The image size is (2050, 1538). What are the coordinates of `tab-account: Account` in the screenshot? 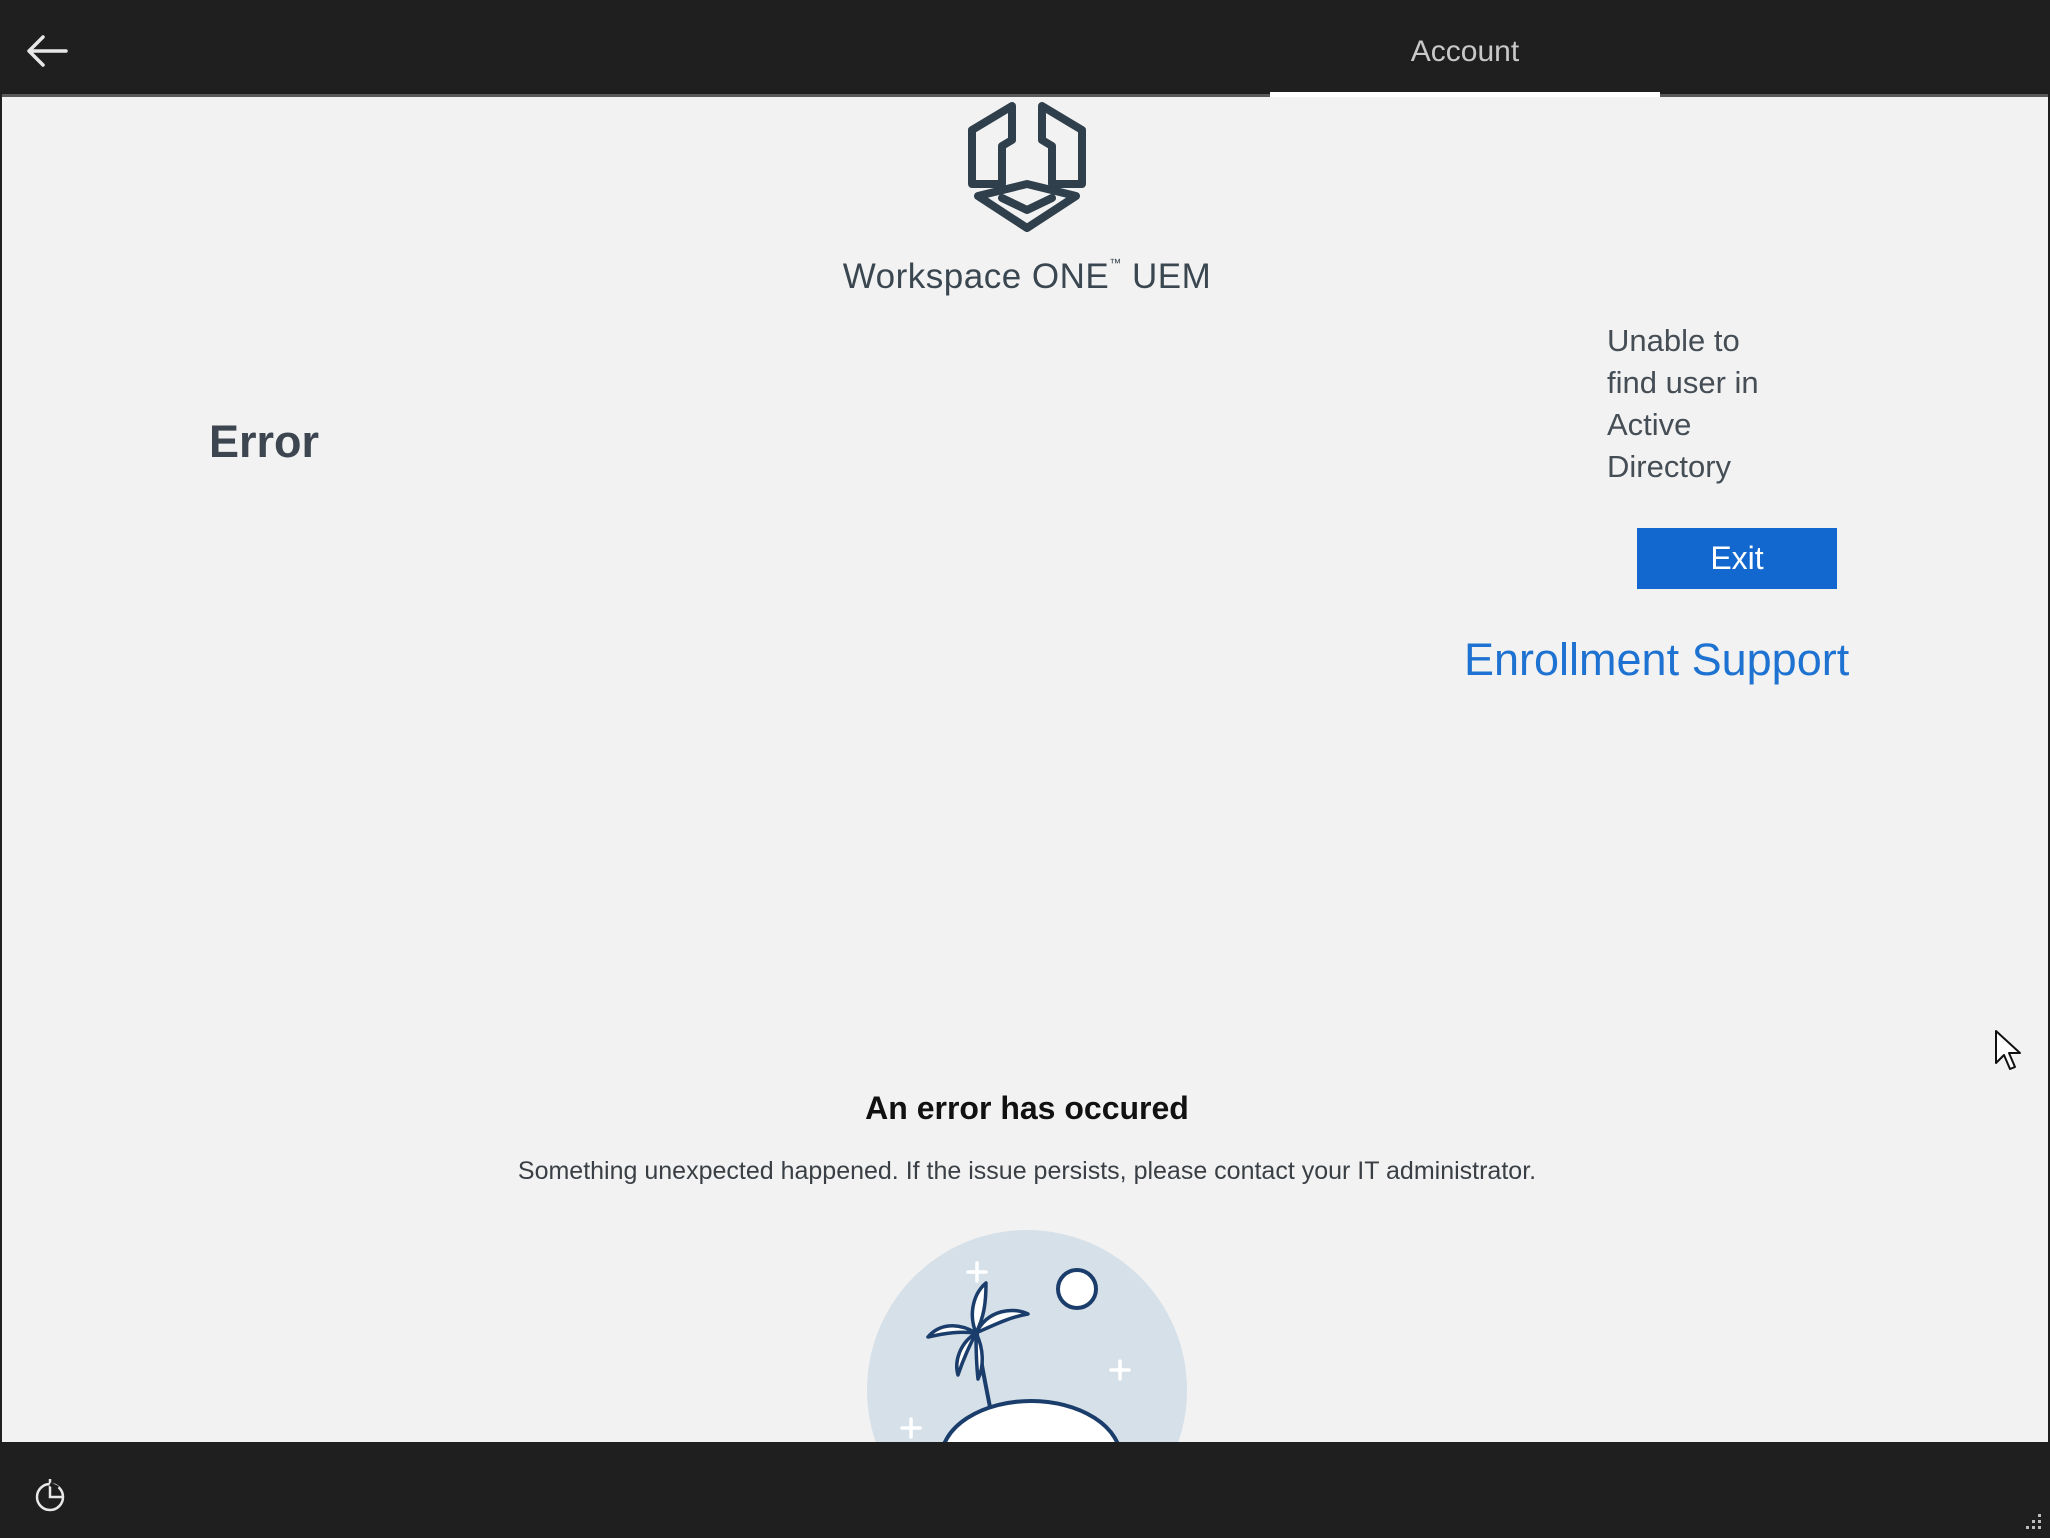 It's located at (1465, 49).